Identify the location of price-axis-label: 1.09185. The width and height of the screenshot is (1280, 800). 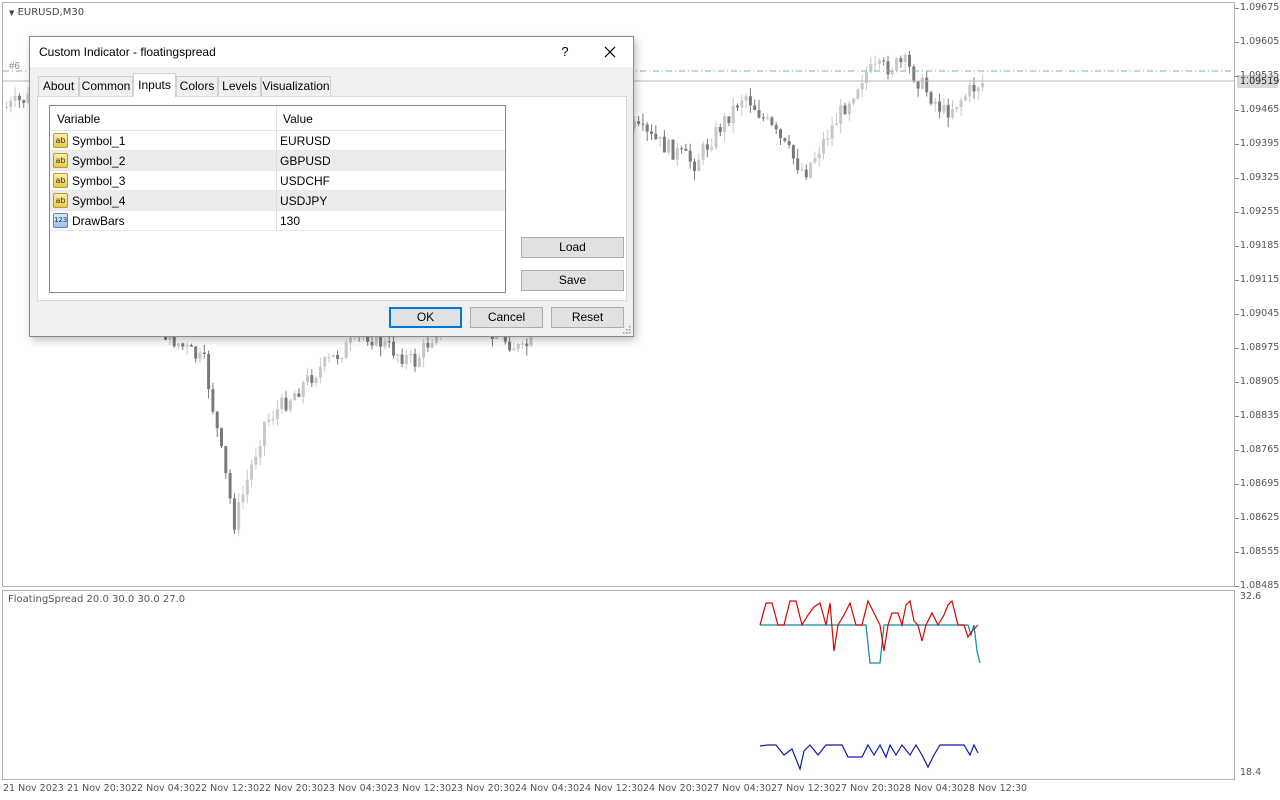
(1260, 245).